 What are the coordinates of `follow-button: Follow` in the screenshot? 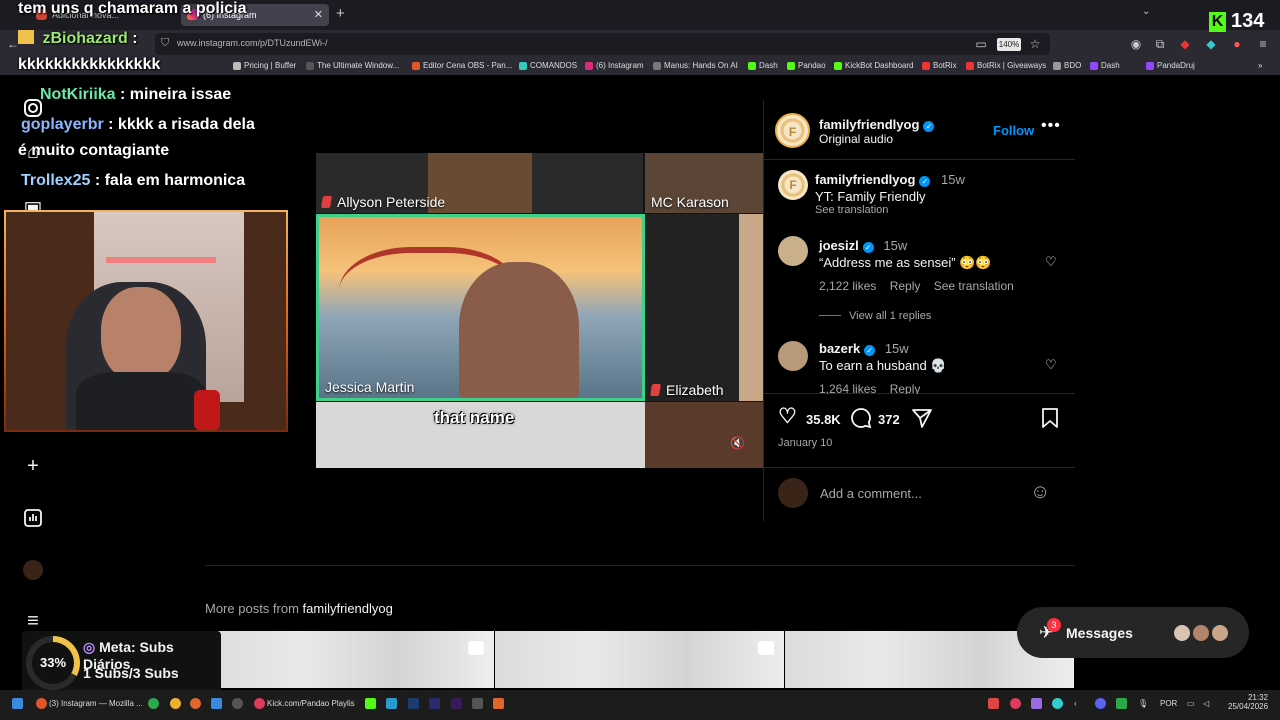 It's located at (1013, 130).